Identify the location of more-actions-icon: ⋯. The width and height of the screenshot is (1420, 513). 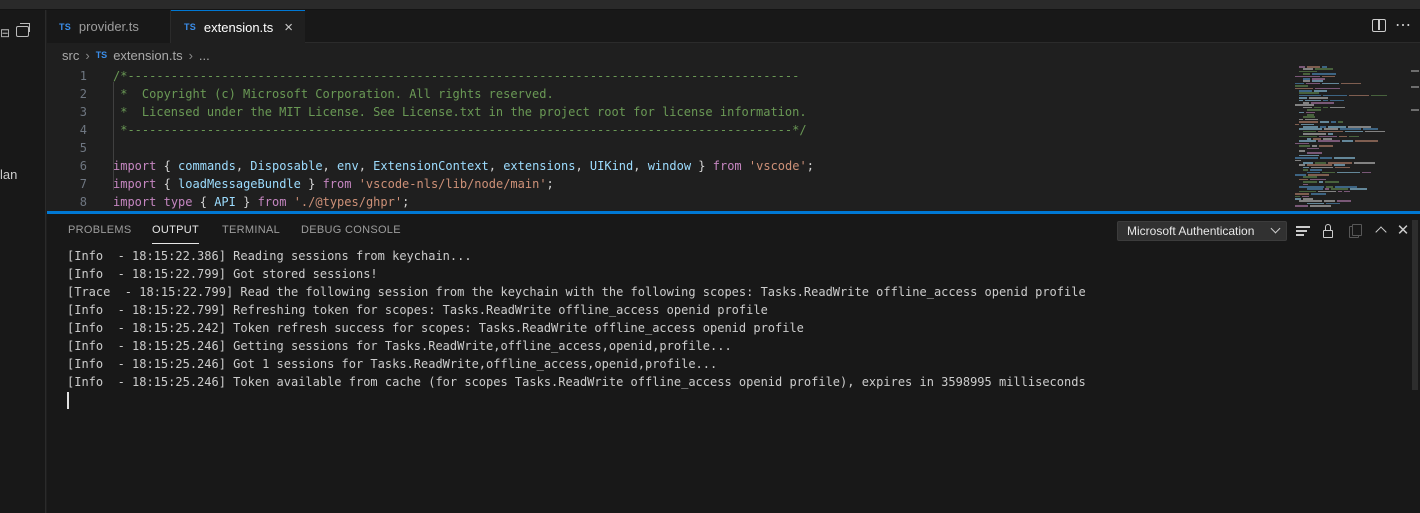
(1403, 25).